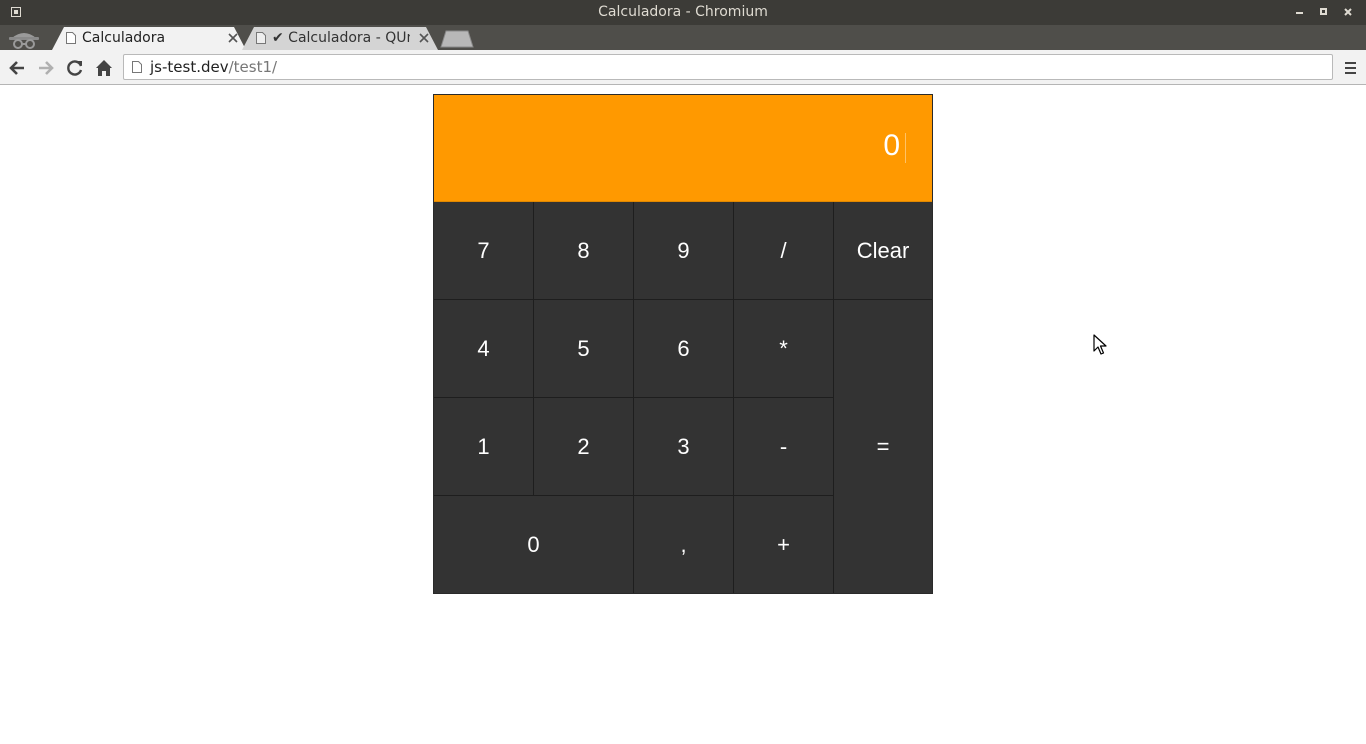 This screenshot has height=744, width=1366. I want to click on new-tab-button, so click(457, 39).